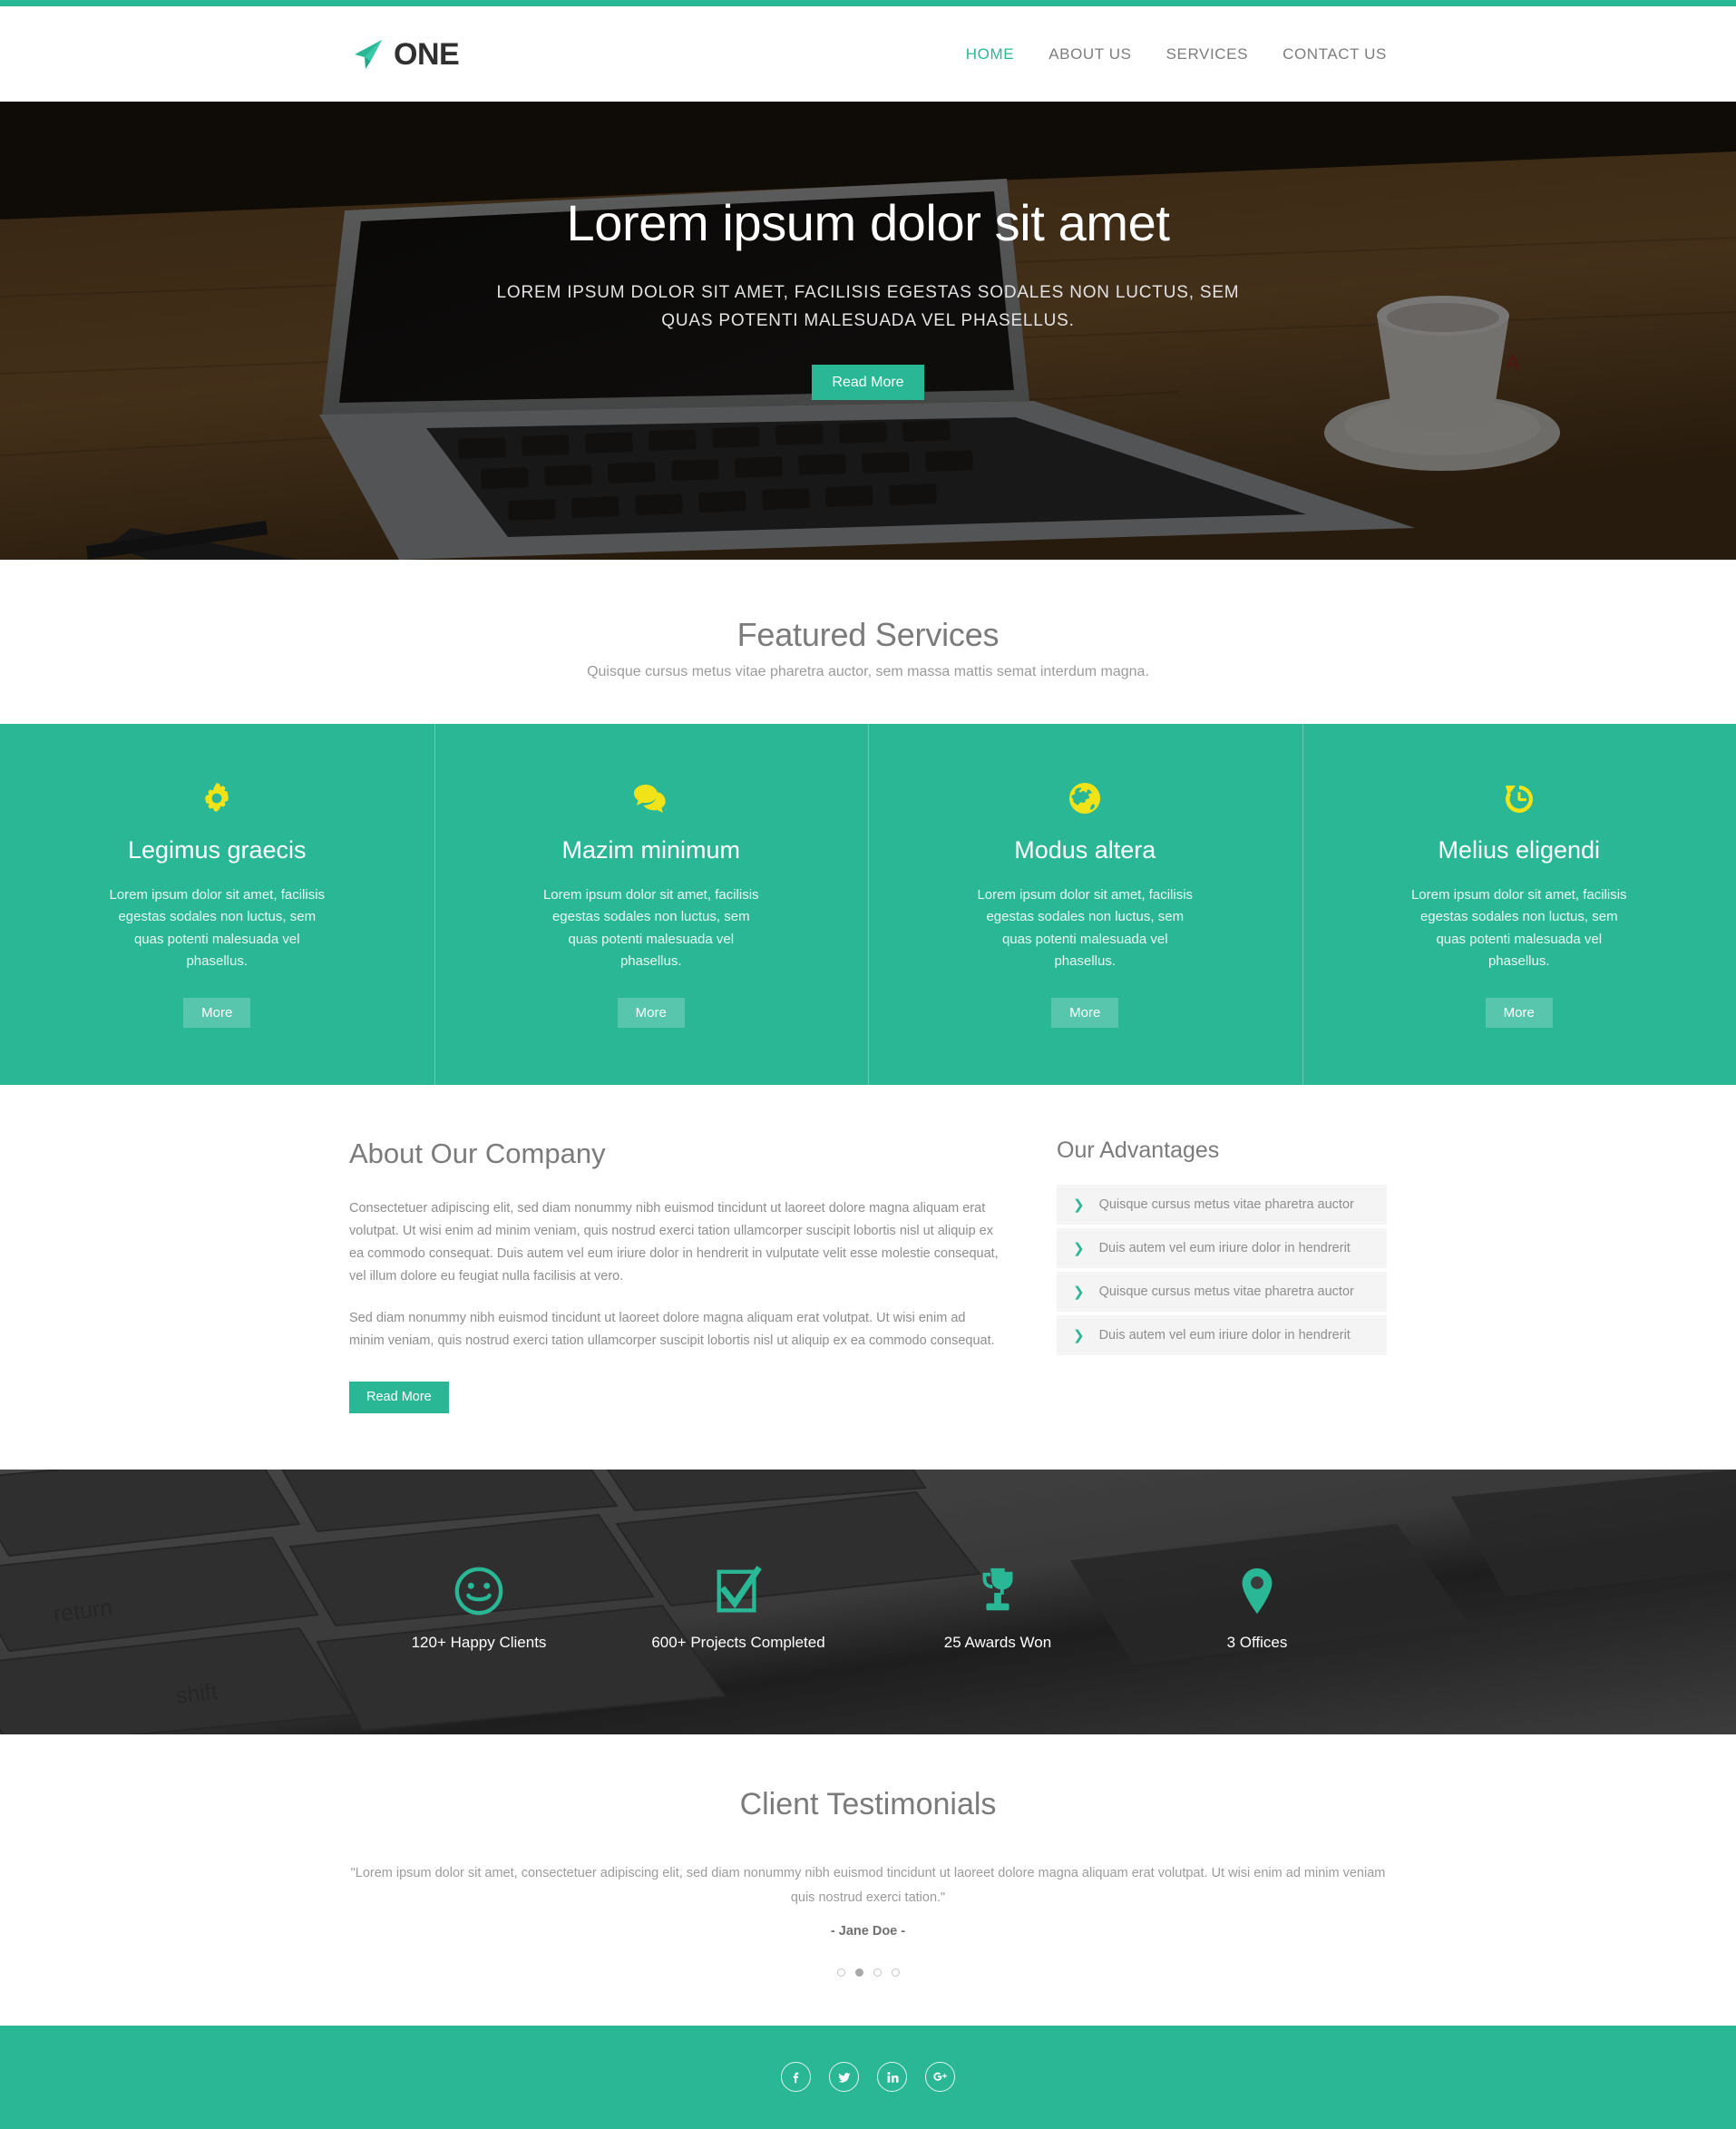 This screenshot has height=2129, width=1736. Describe the element at coordinates (868, 1931) in the screenshot. I see `testimonial-author: - Jane Doe -` at that location.